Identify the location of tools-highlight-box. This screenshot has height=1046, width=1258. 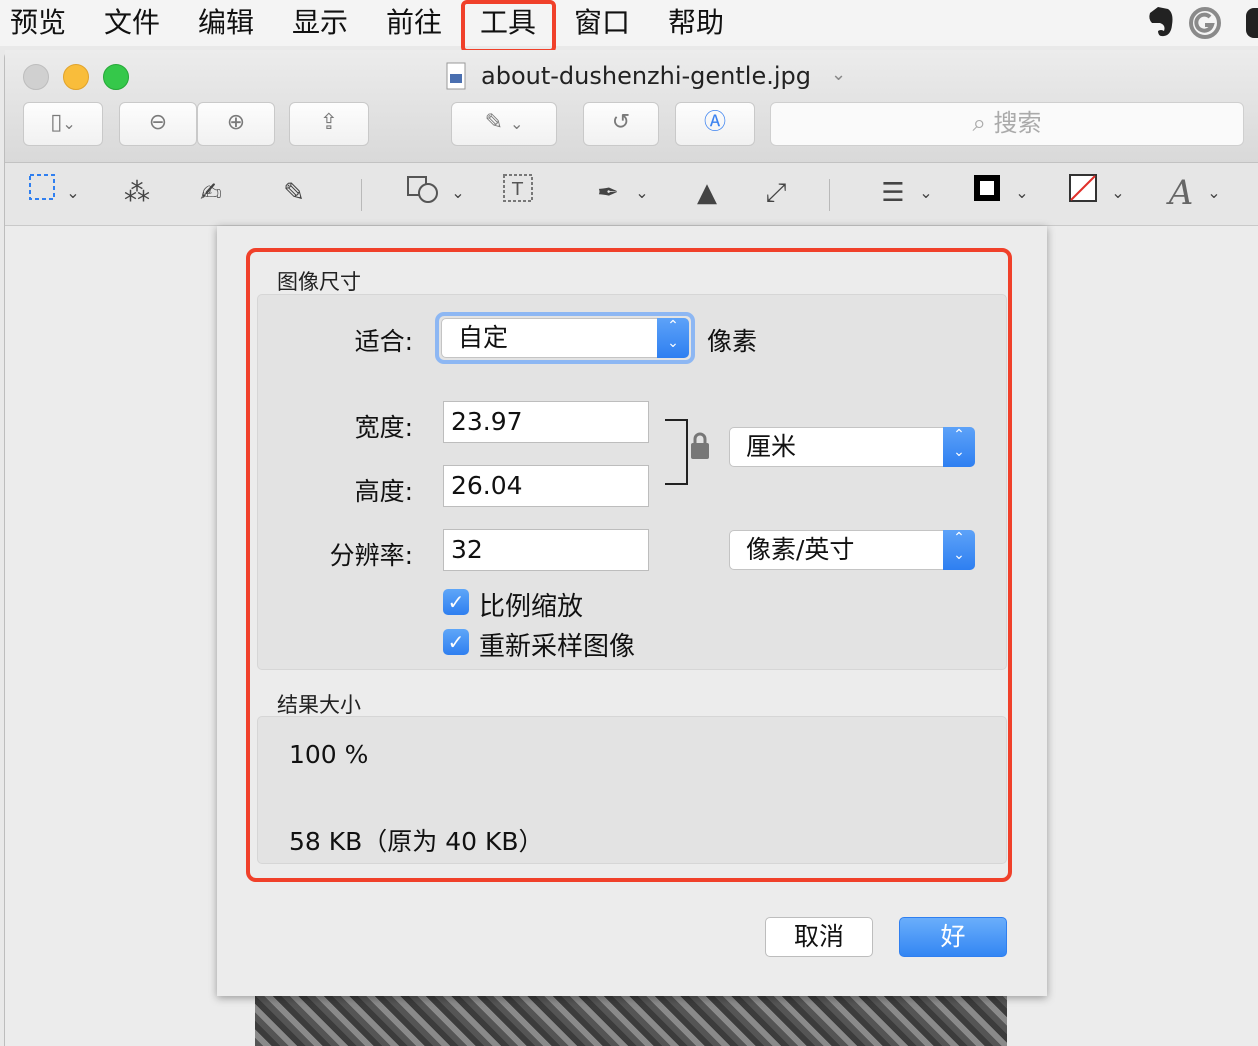
(508, 26).